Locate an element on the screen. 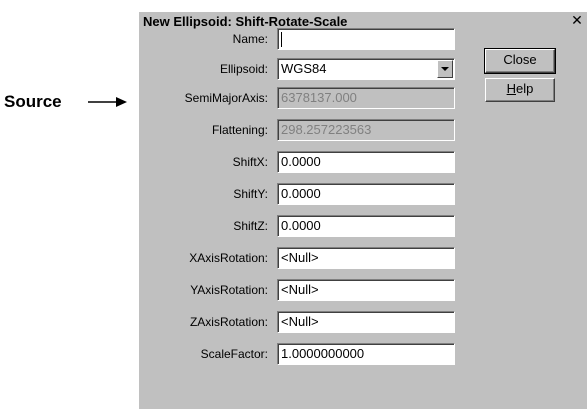  shiftz-input: 0.0000 is located at coordinates (366, 226).